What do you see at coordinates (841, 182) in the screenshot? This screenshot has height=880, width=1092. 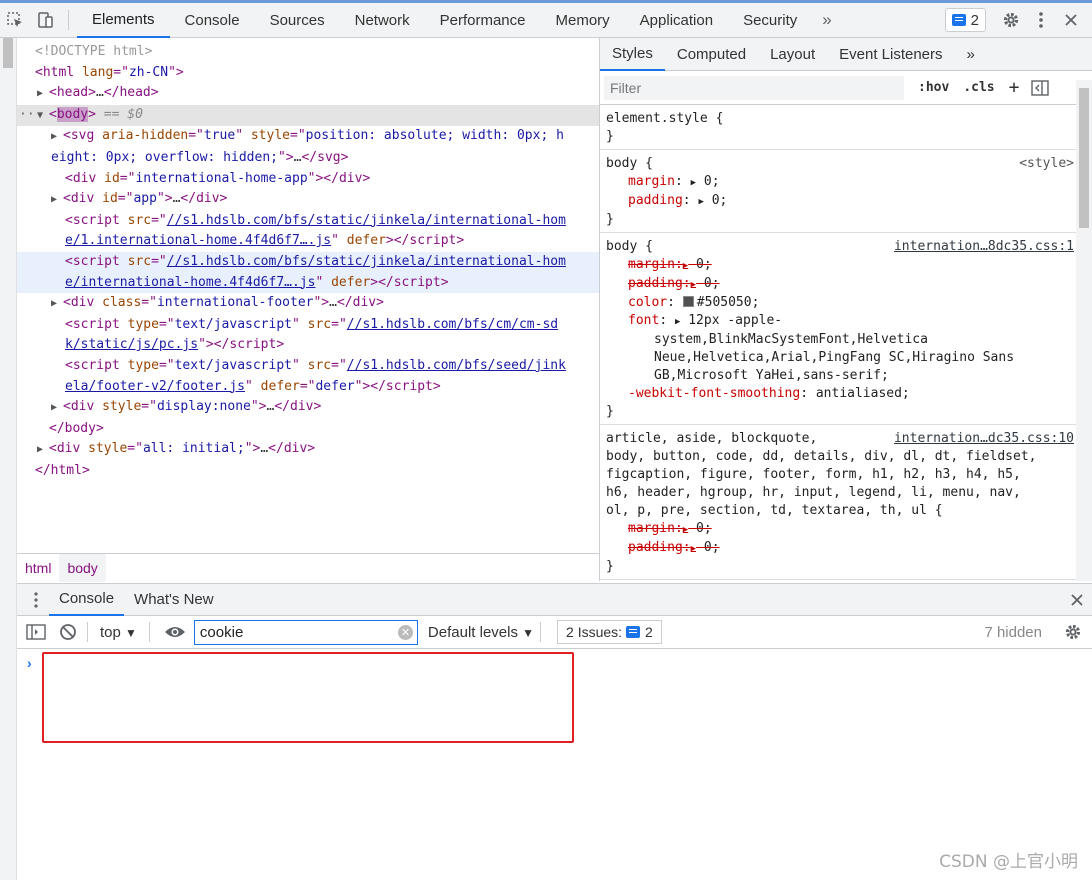 I see `css-property: margin: ▶ 0;` at bounding box center [841, 182].